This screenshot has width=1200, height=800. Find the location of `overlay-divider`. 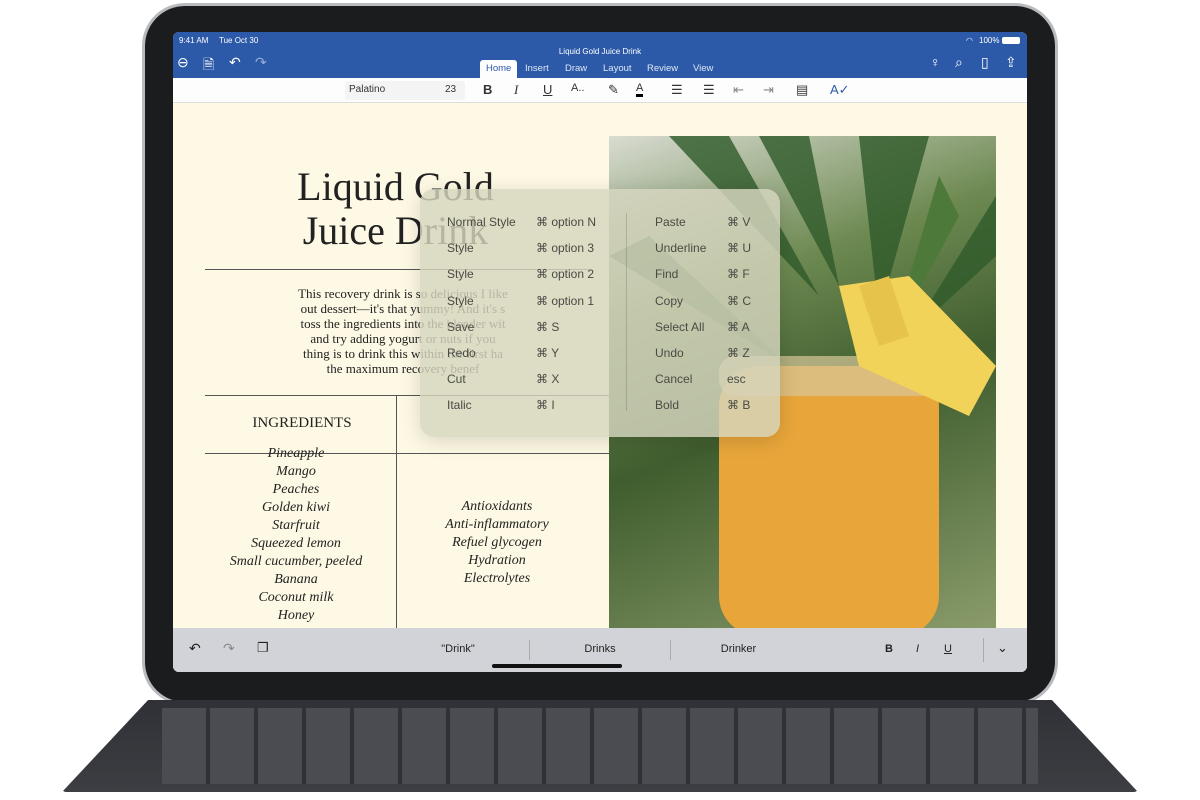

overlay-divider is located at coordinates (626, 312).